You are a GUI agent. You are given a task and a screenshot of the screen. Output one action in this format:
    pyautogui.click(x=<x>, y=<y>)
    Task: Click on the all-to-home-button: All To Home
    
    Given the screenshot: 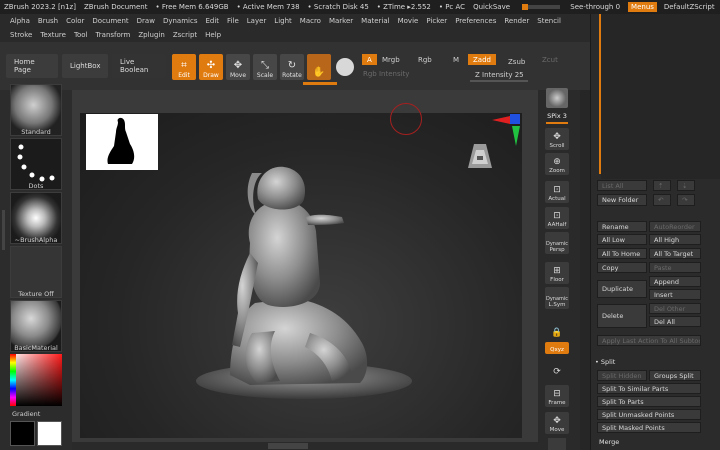 What is the action you would take?
    pyautogui.click(x=622, y=253)
    